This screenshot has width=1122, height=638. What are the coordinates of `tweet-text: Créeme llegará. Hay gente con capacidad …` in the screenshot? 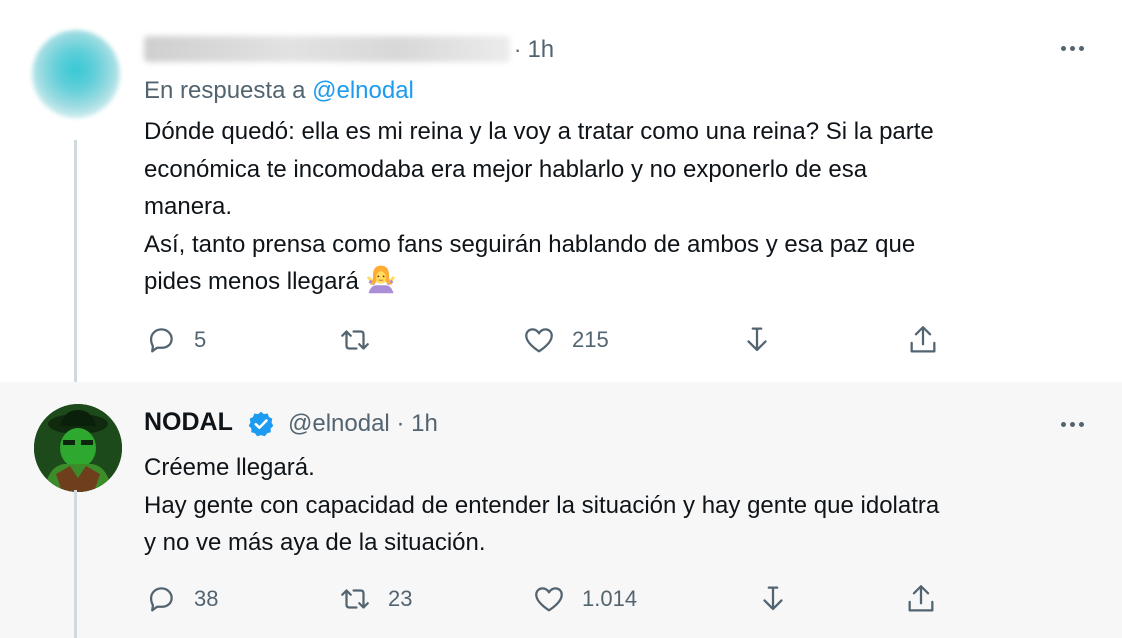 It's located at (542, 505).